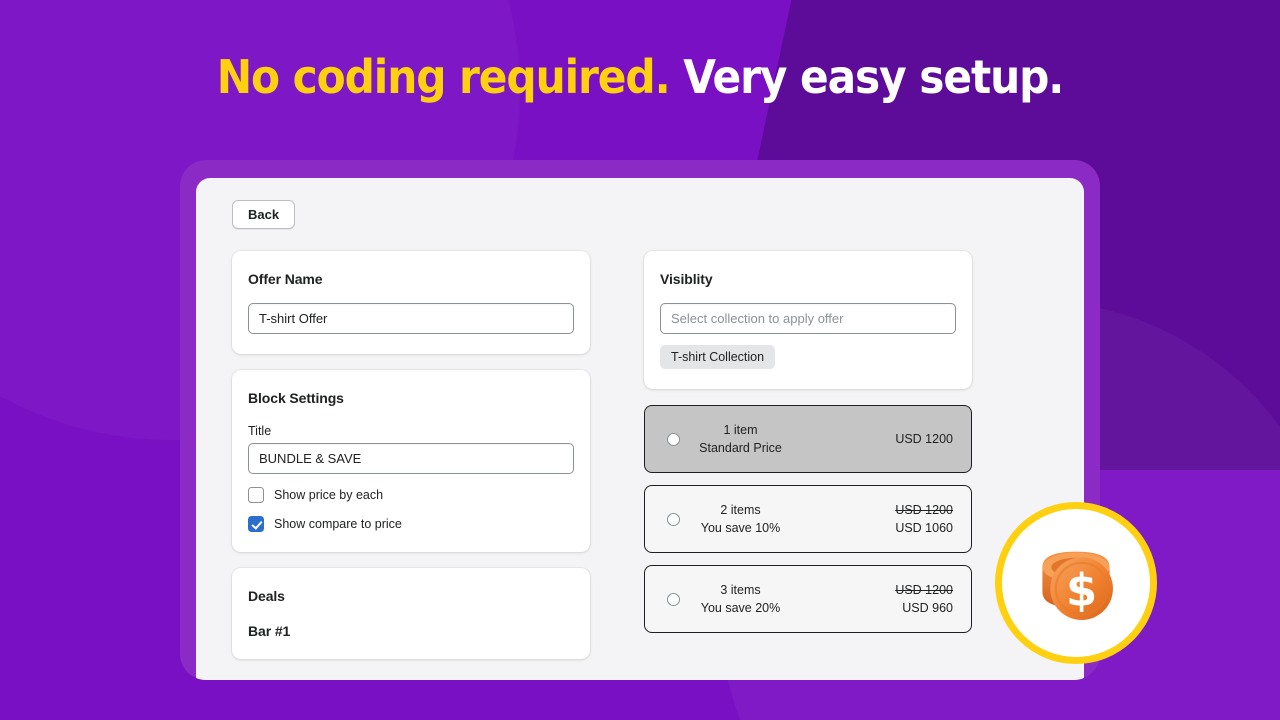 This screenshot has height=720, width=1280. What do you see at coordinates (740, 608) in the screenshot?
I see `offer-option-3-subtitle: You save 20%` at bounding box center [740, 608].